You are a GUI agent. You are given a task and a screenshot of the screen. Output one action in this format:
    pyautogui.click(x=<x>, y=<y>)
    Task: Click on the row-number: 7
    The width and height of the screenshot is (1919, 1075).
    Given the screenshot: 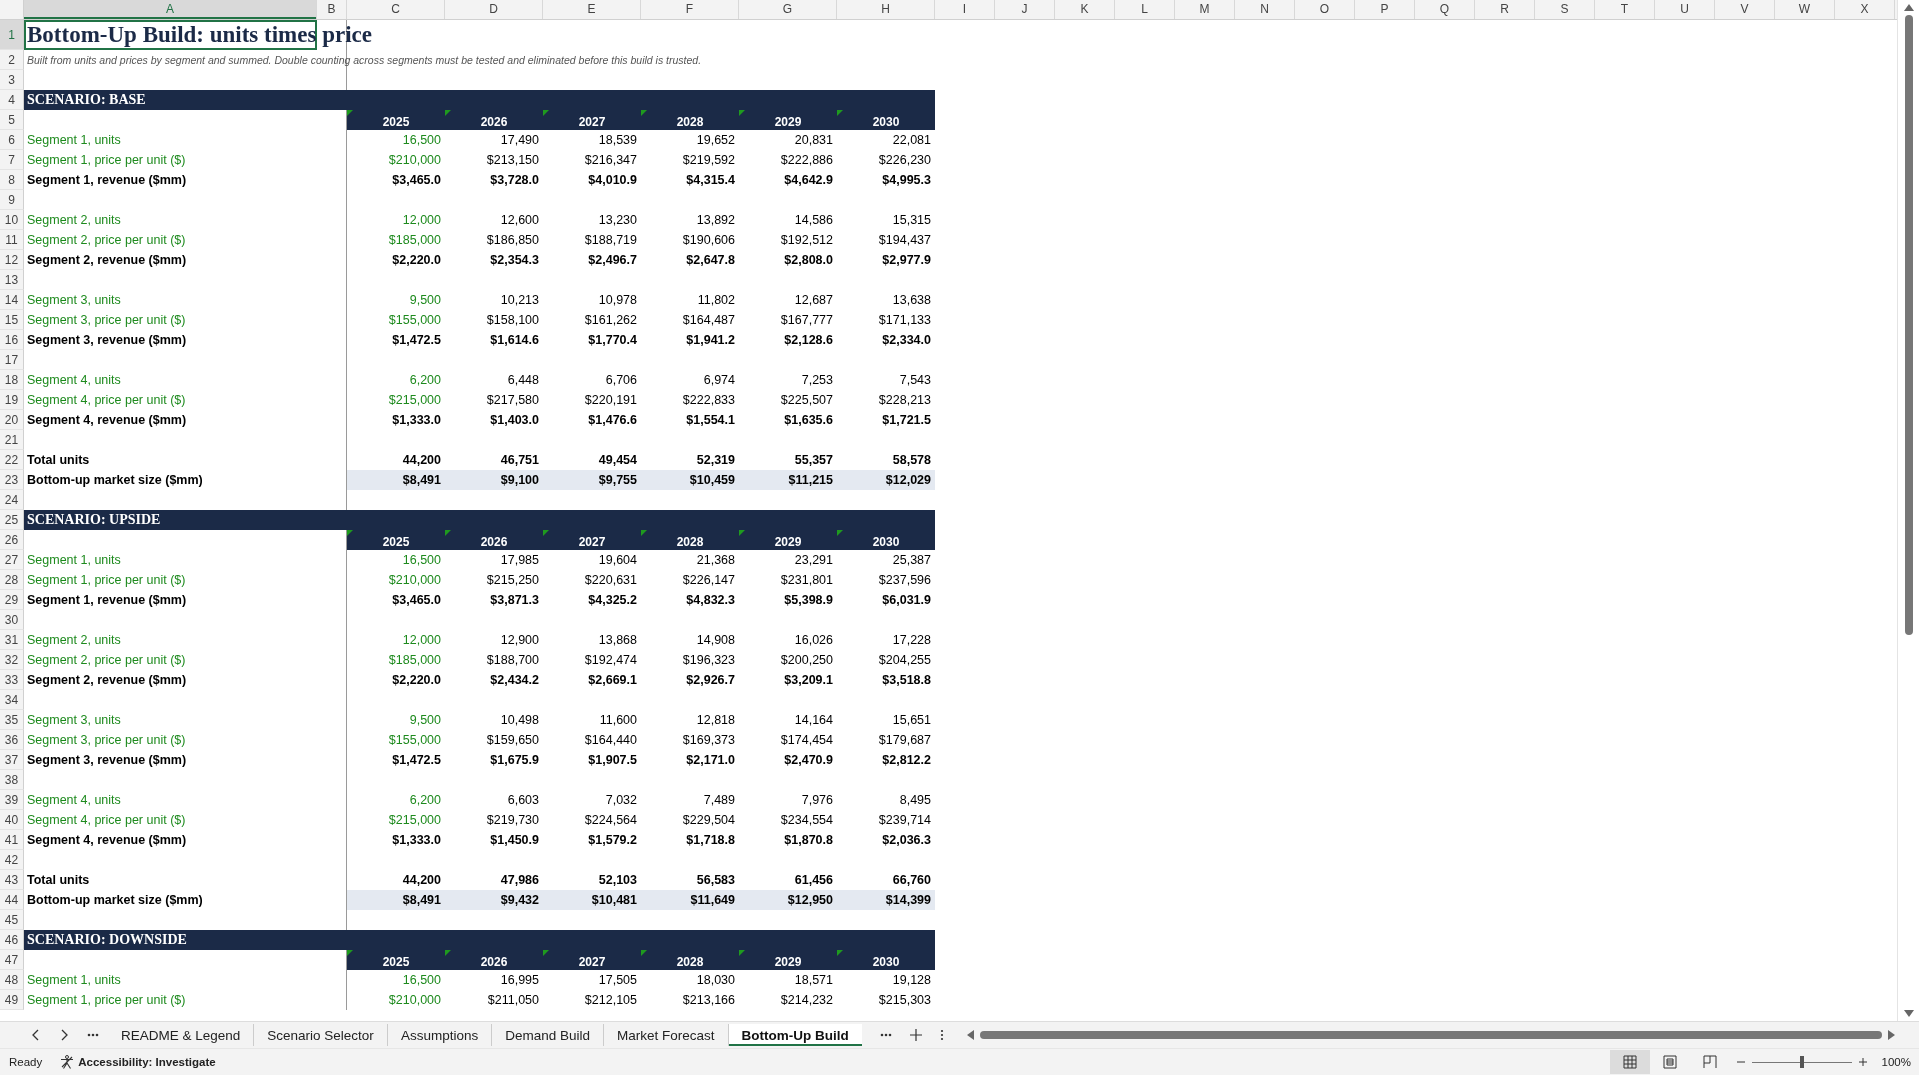 What is the action you would take?
    pyautogui.click(x=12, y=160)
    